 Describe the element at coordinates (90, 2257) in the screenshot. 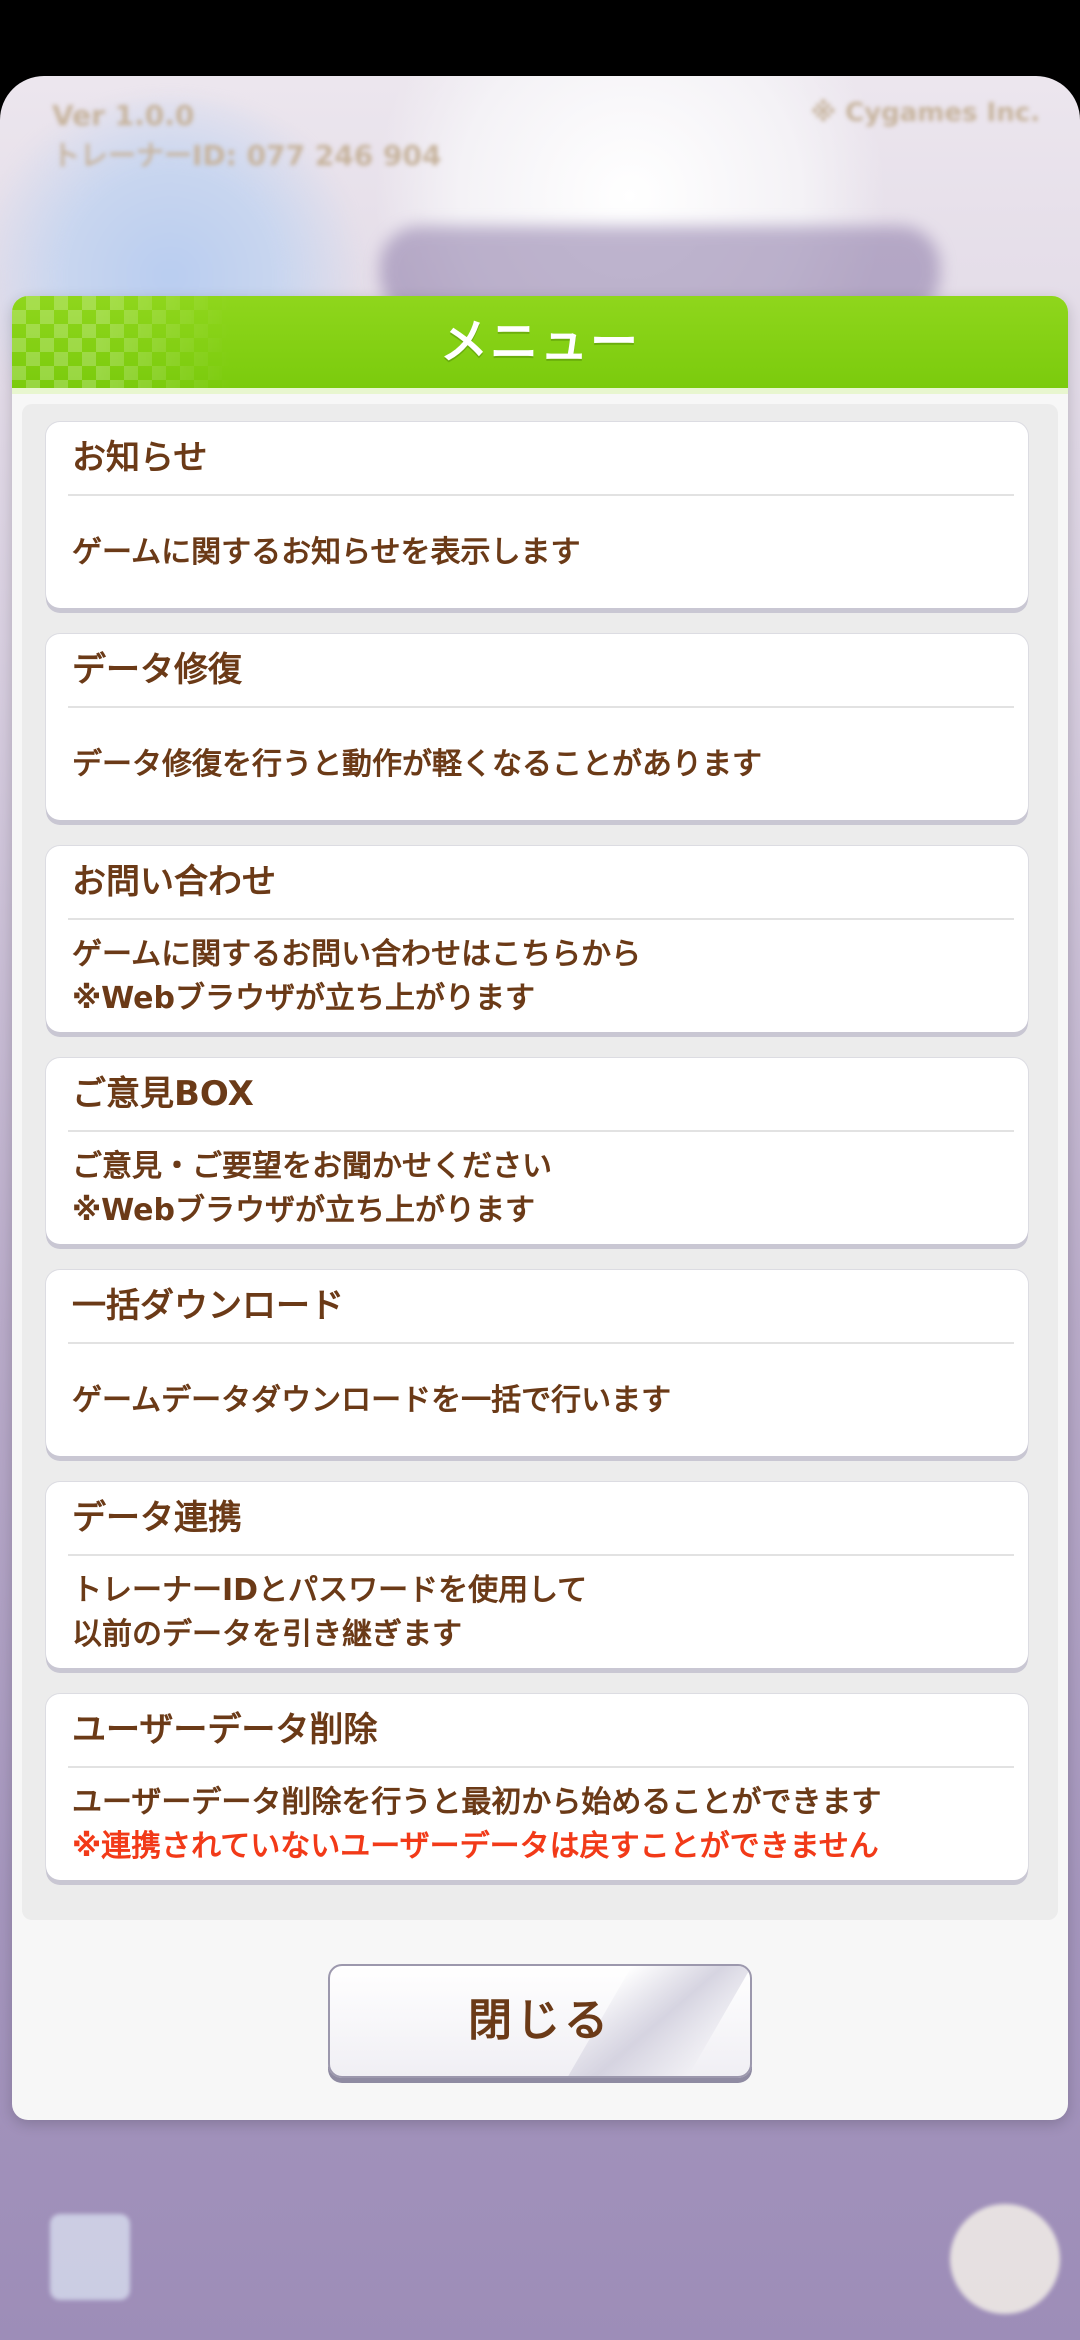

I see `background-left-button-icon` at that location.